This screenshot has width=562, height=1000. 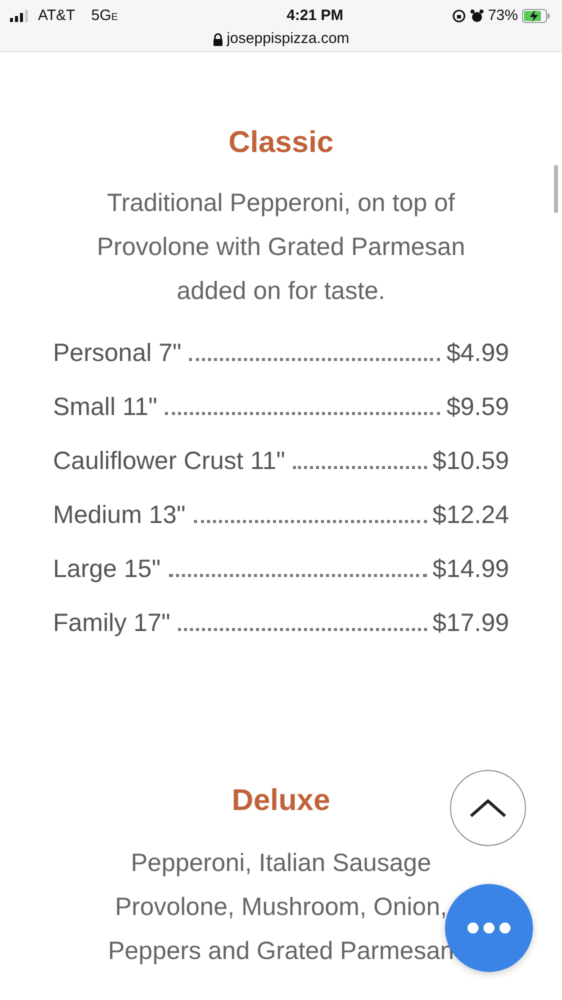 I want to click on rotation-lock-icon, so click(x=459, y=16).